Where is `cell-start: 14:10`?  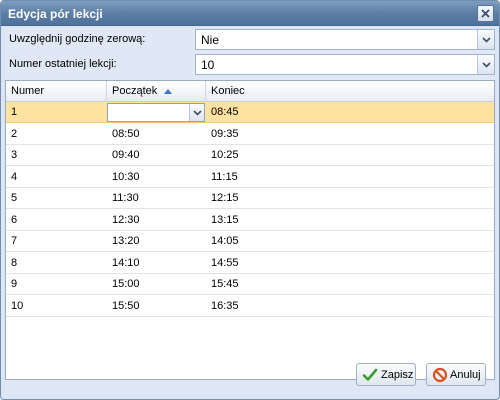
cell-start: 14:10 is located at coordinates (126, 263).